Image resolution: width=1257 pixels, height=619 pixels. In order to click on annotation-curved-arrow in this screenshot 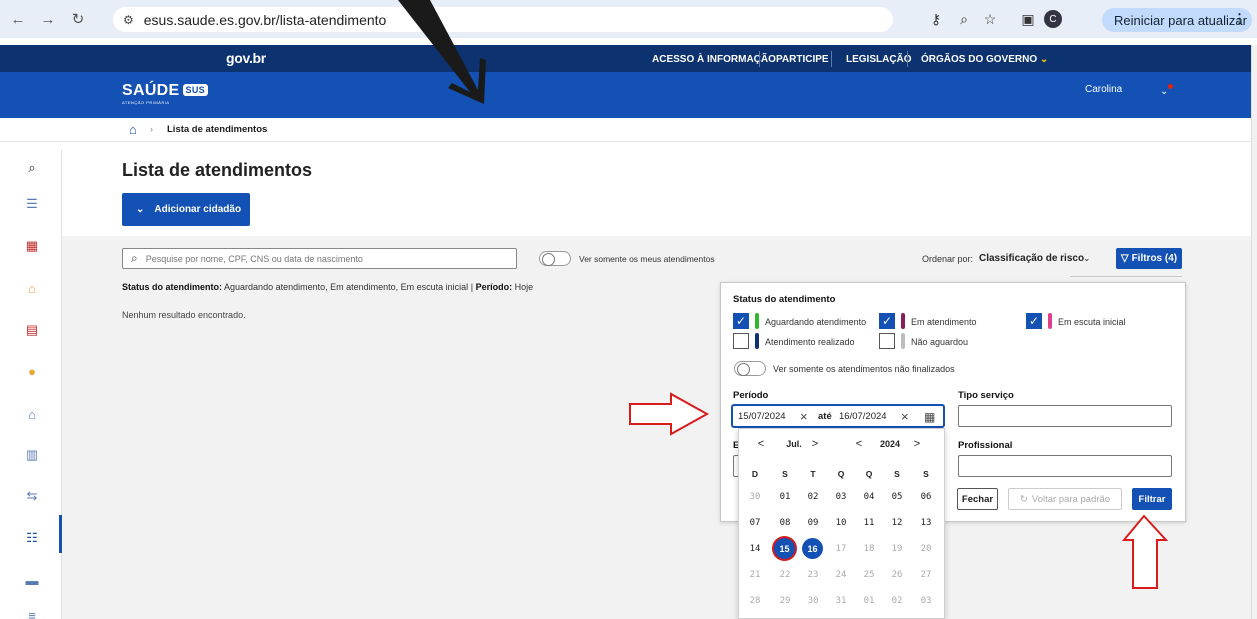, I will do `click(442, 52)`.